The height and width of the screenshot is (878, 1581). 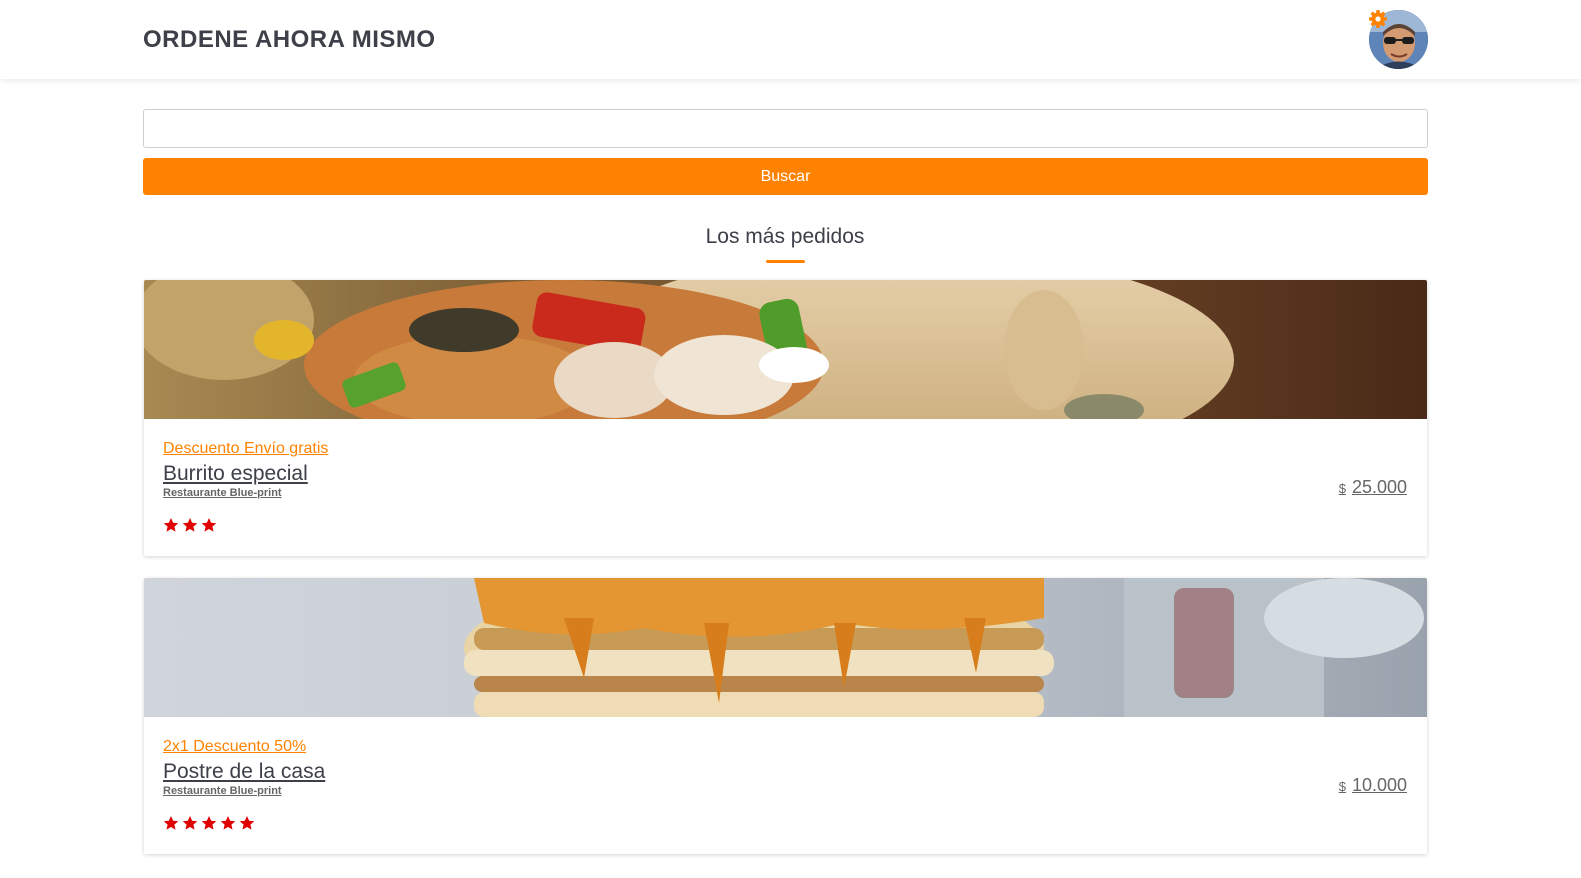 What do you see at coordinates (785, 236) in the screenshot?
I see `section-title: Los más pedidos` at bounding box center [785, 236].